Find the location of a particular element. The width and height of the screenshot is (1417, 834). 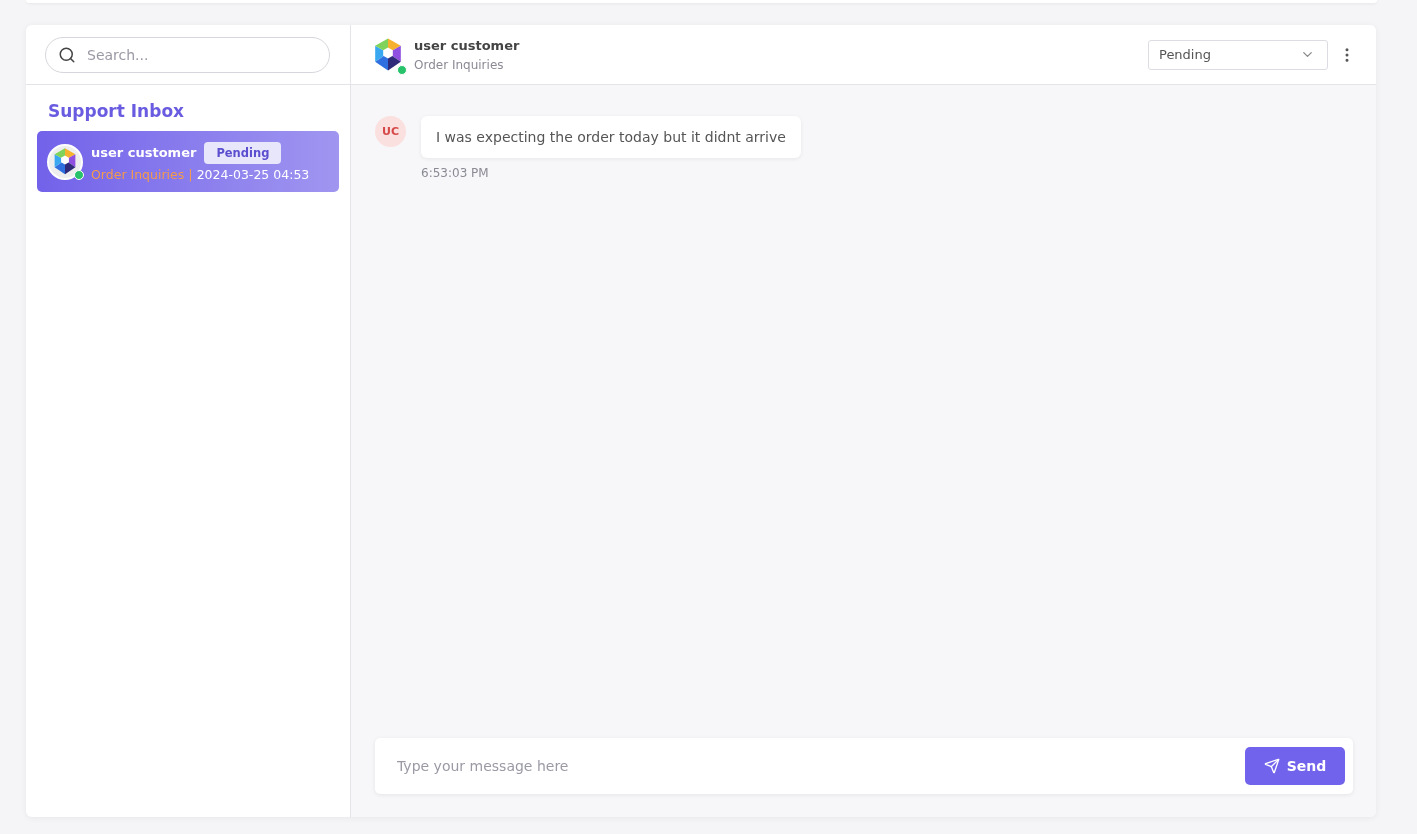

contact-category: Order Inquiries is located at coordinates (459, 64).